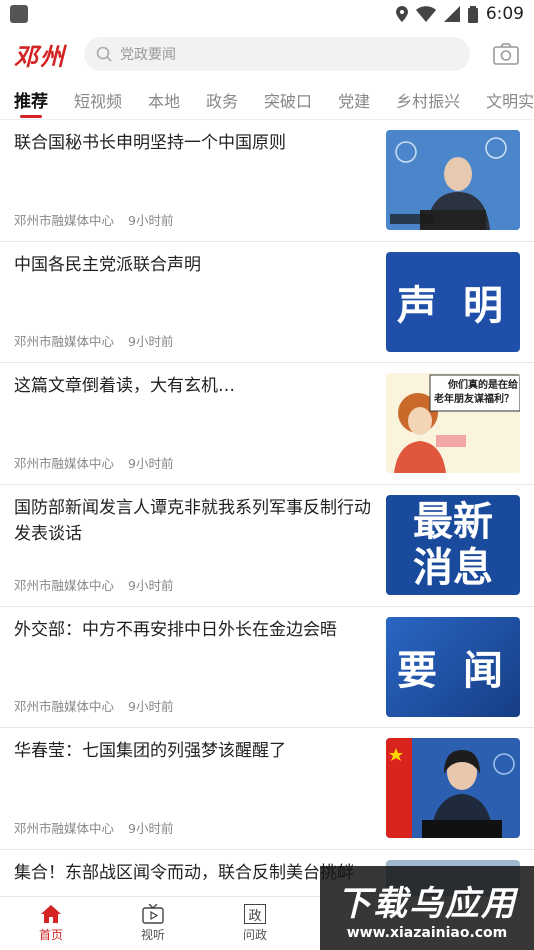  Describe the element at coordinates (153, 914) in the screenshot. I see `tv-icon` at that location.